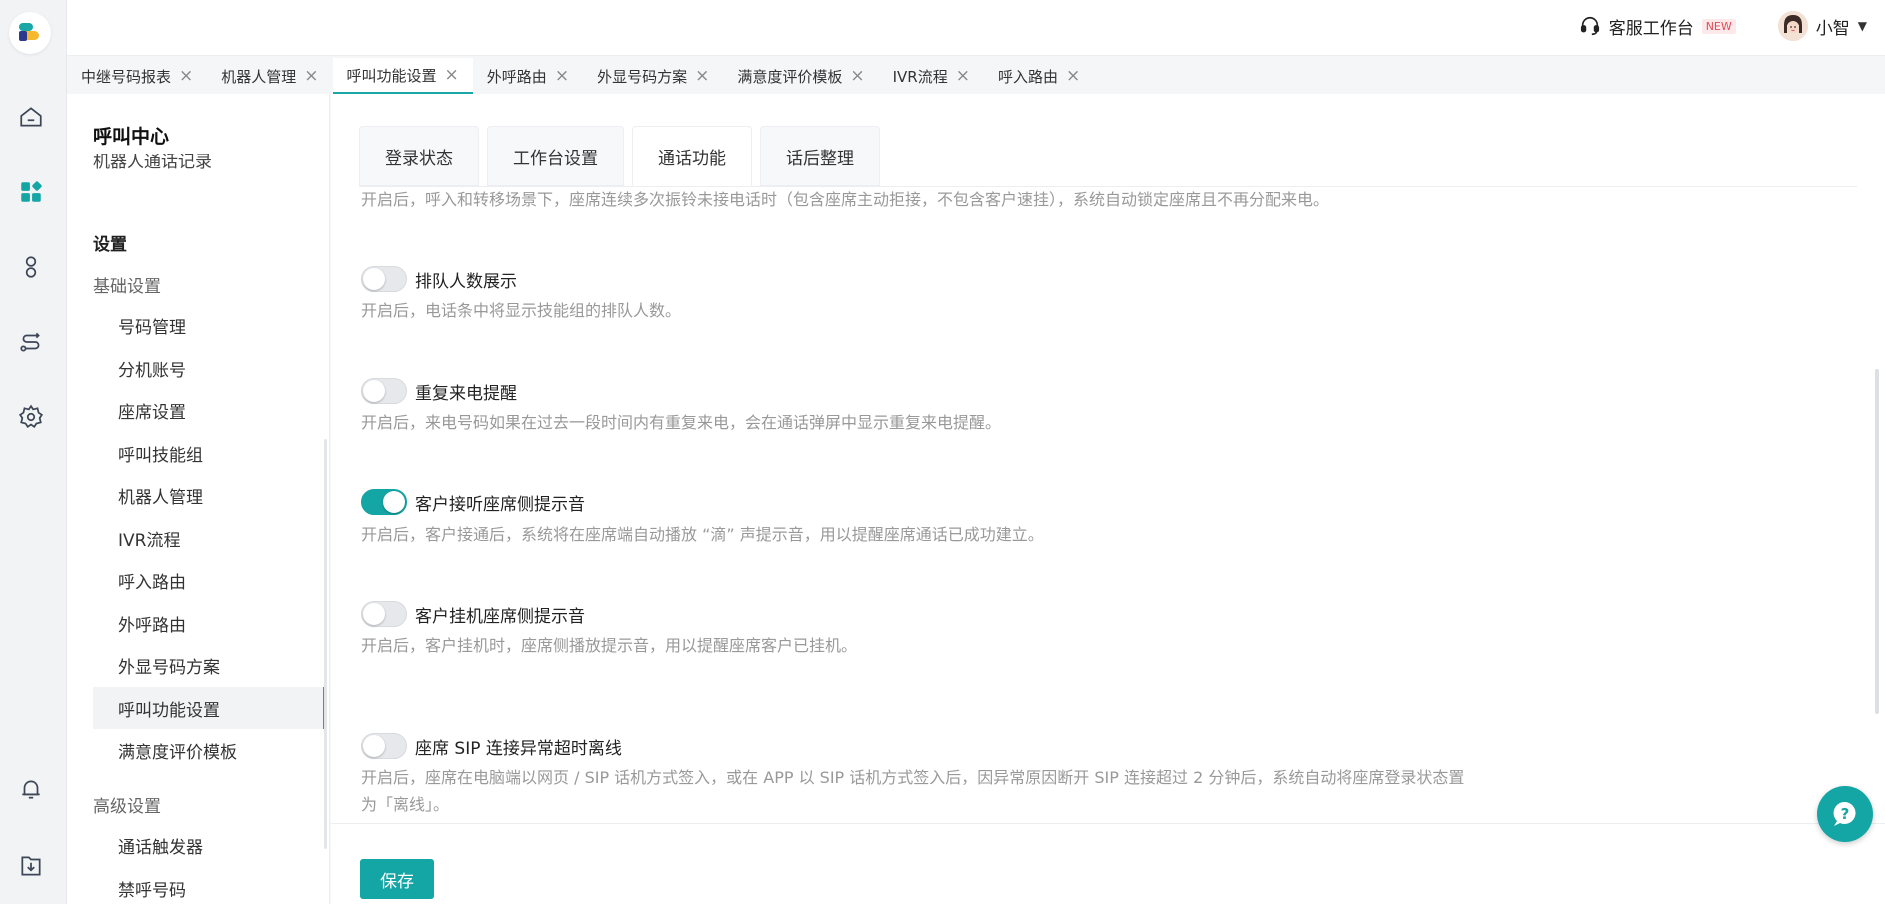 The height and width of the screenshot is (904, 1885). I want to click on bell-icon, so click(31, 789).